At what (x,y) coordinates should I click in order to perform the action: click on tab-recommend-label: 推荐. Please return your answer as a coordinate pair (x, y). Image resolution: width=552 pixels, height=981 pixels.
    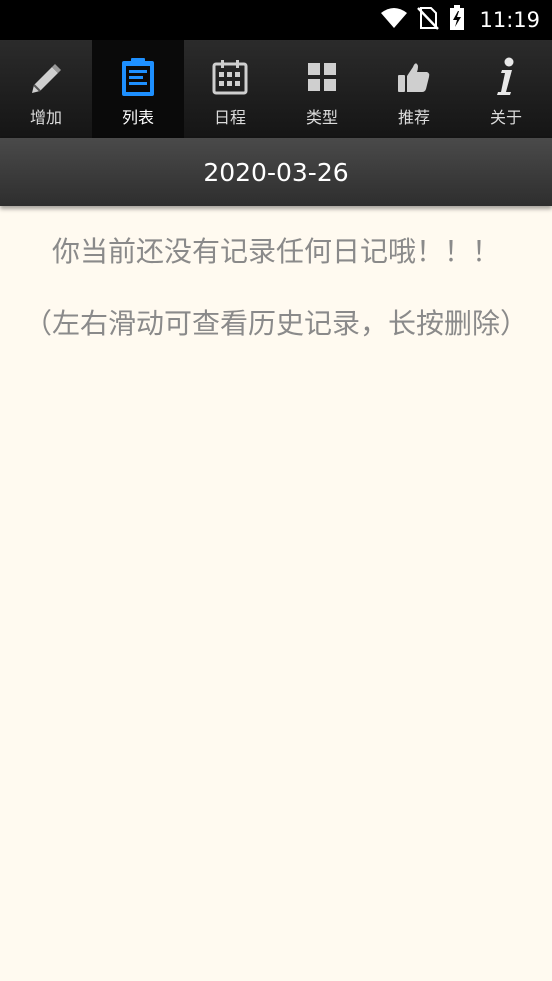
    Looking at the image, I should click on (413, 117).